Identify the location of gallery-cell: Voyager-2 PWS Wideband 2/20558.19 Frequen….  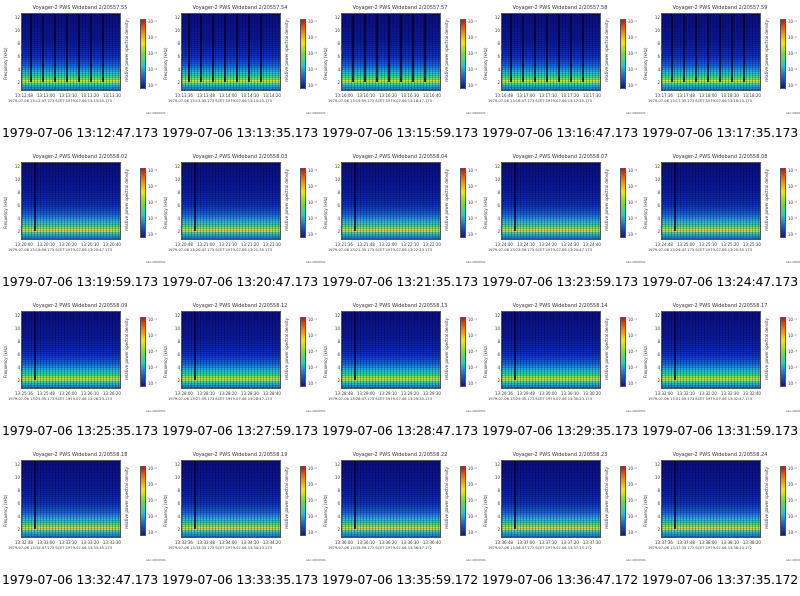
(243, 521).